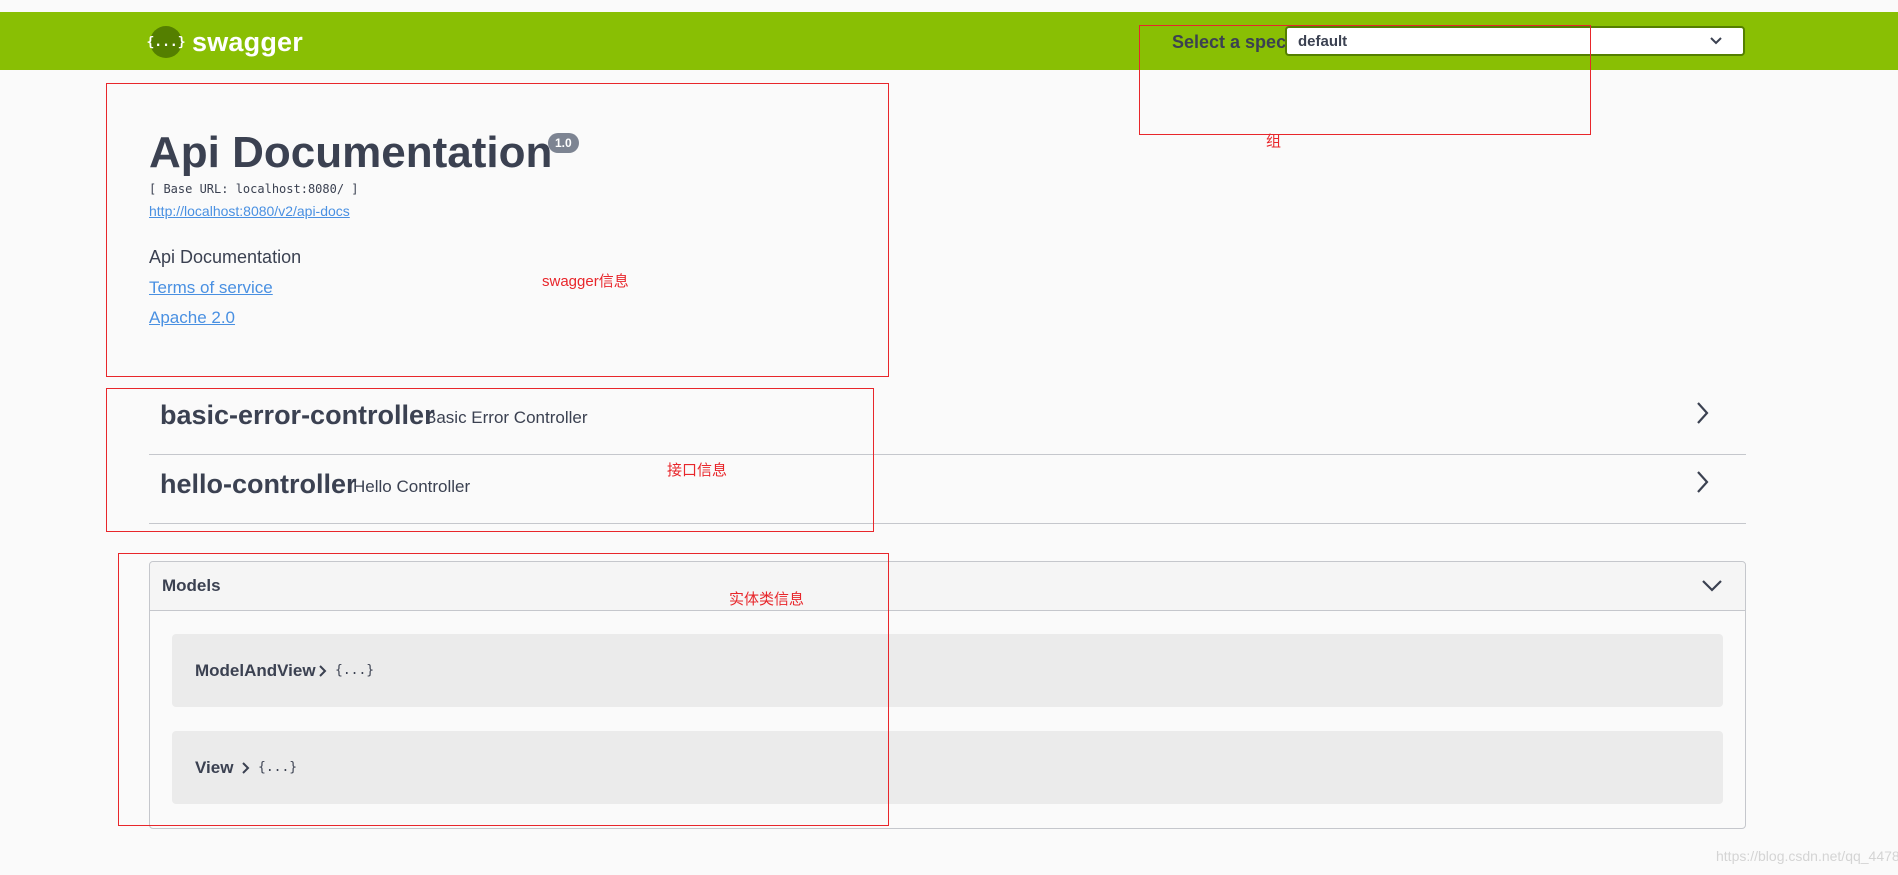 The width and height of the screenshot is (1898, 875). I want to click on annotation-label-entity-info: 实体类信息, so click(767, 599).